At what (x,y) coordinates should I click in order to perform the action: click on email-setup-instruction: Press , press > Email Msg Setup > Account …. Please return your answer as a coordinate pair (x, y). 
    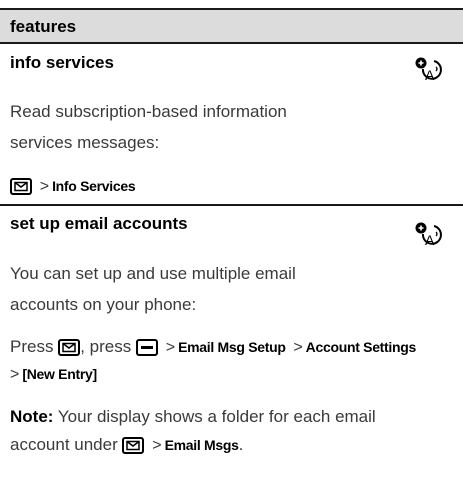
    Looking at the image, I should click on (213, 347).